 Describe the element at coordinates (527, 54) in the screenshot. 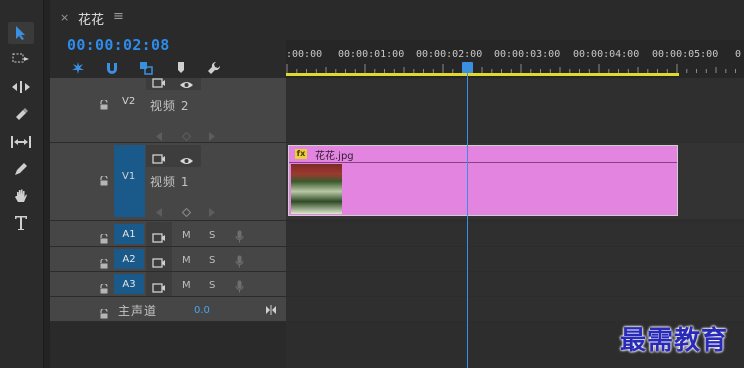

I see `ruler-label: 00:00:03:00` at that location.